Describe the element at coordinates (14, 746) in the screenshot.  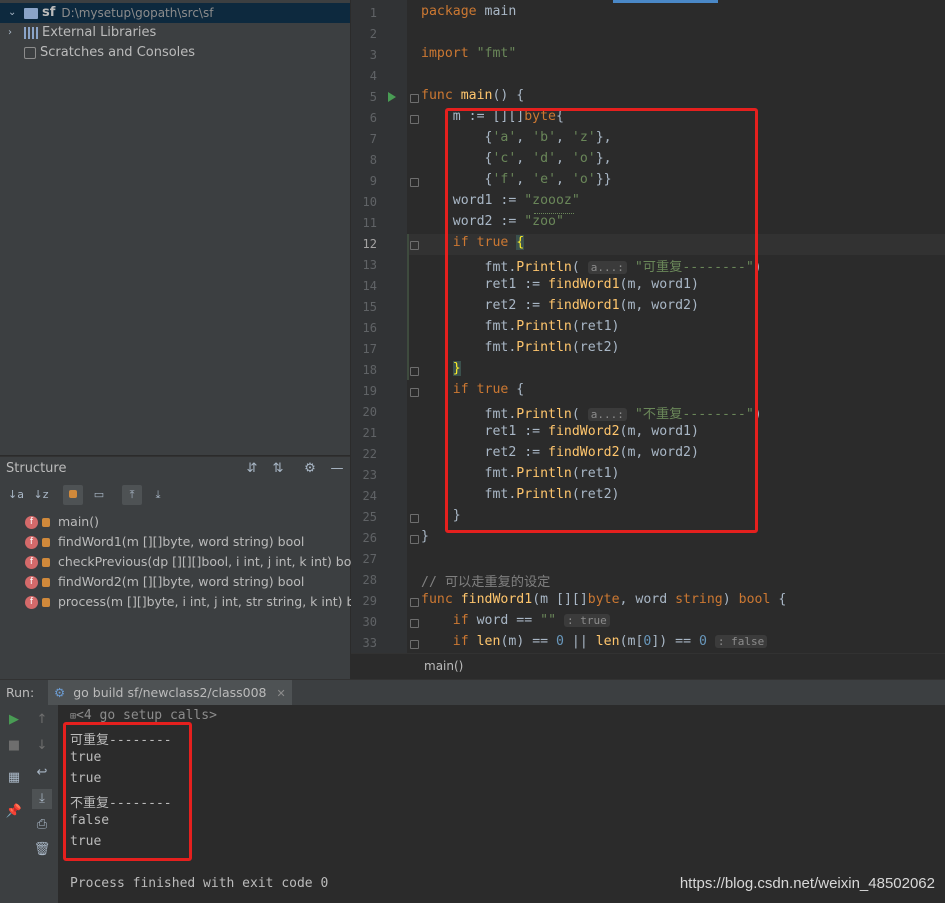
I see `stop-icon: ■` at that location.